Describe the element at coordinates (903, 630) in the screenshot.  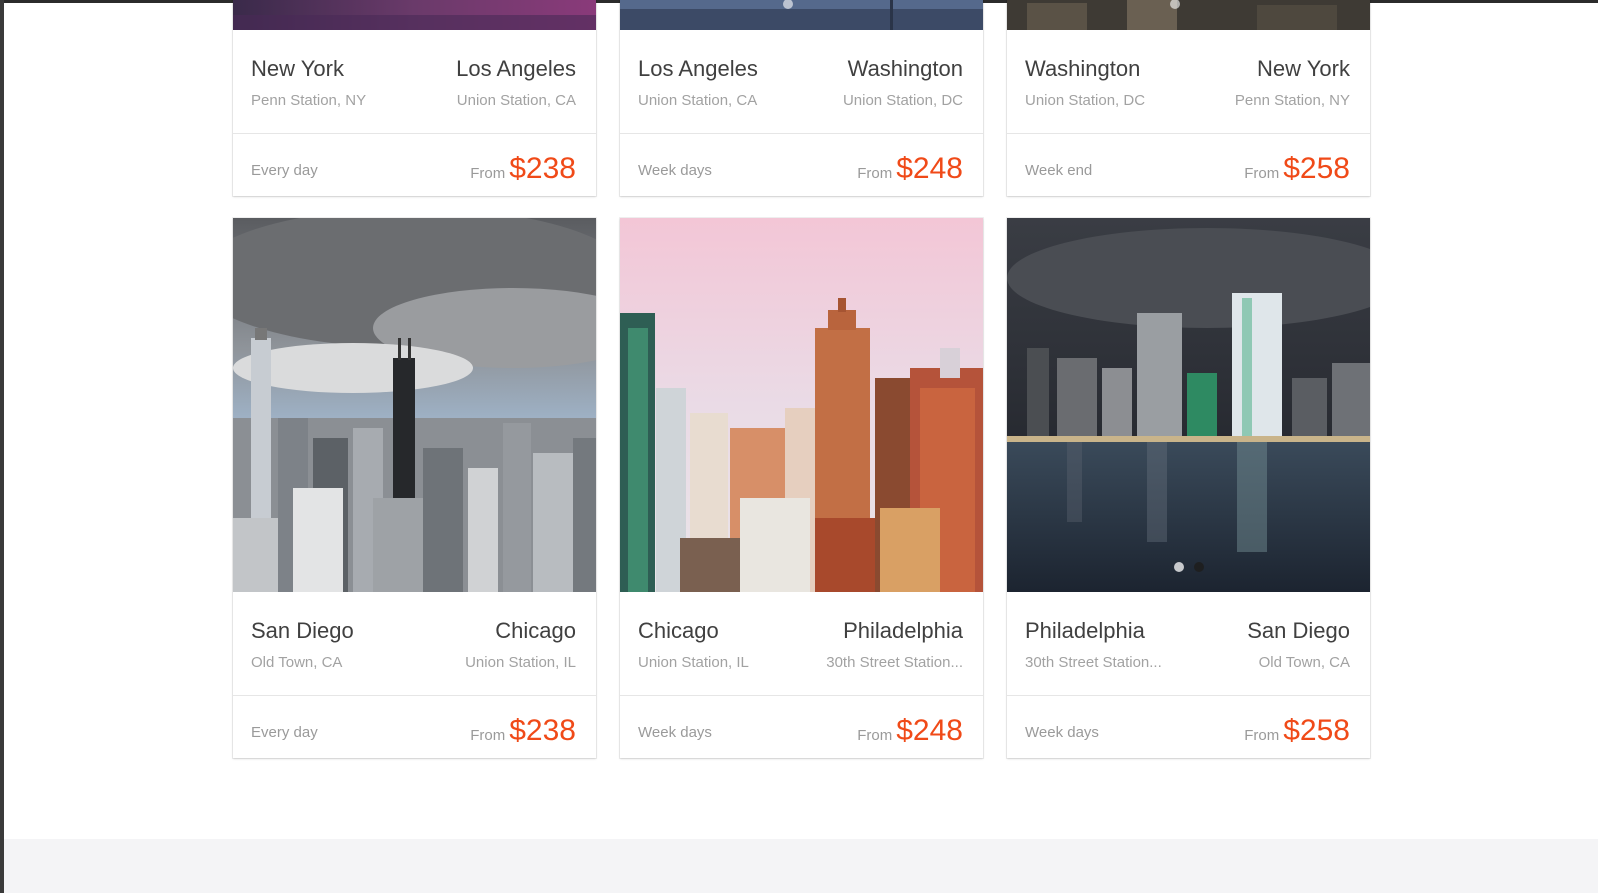
I see `destination-city: Philadelphia` at that location.